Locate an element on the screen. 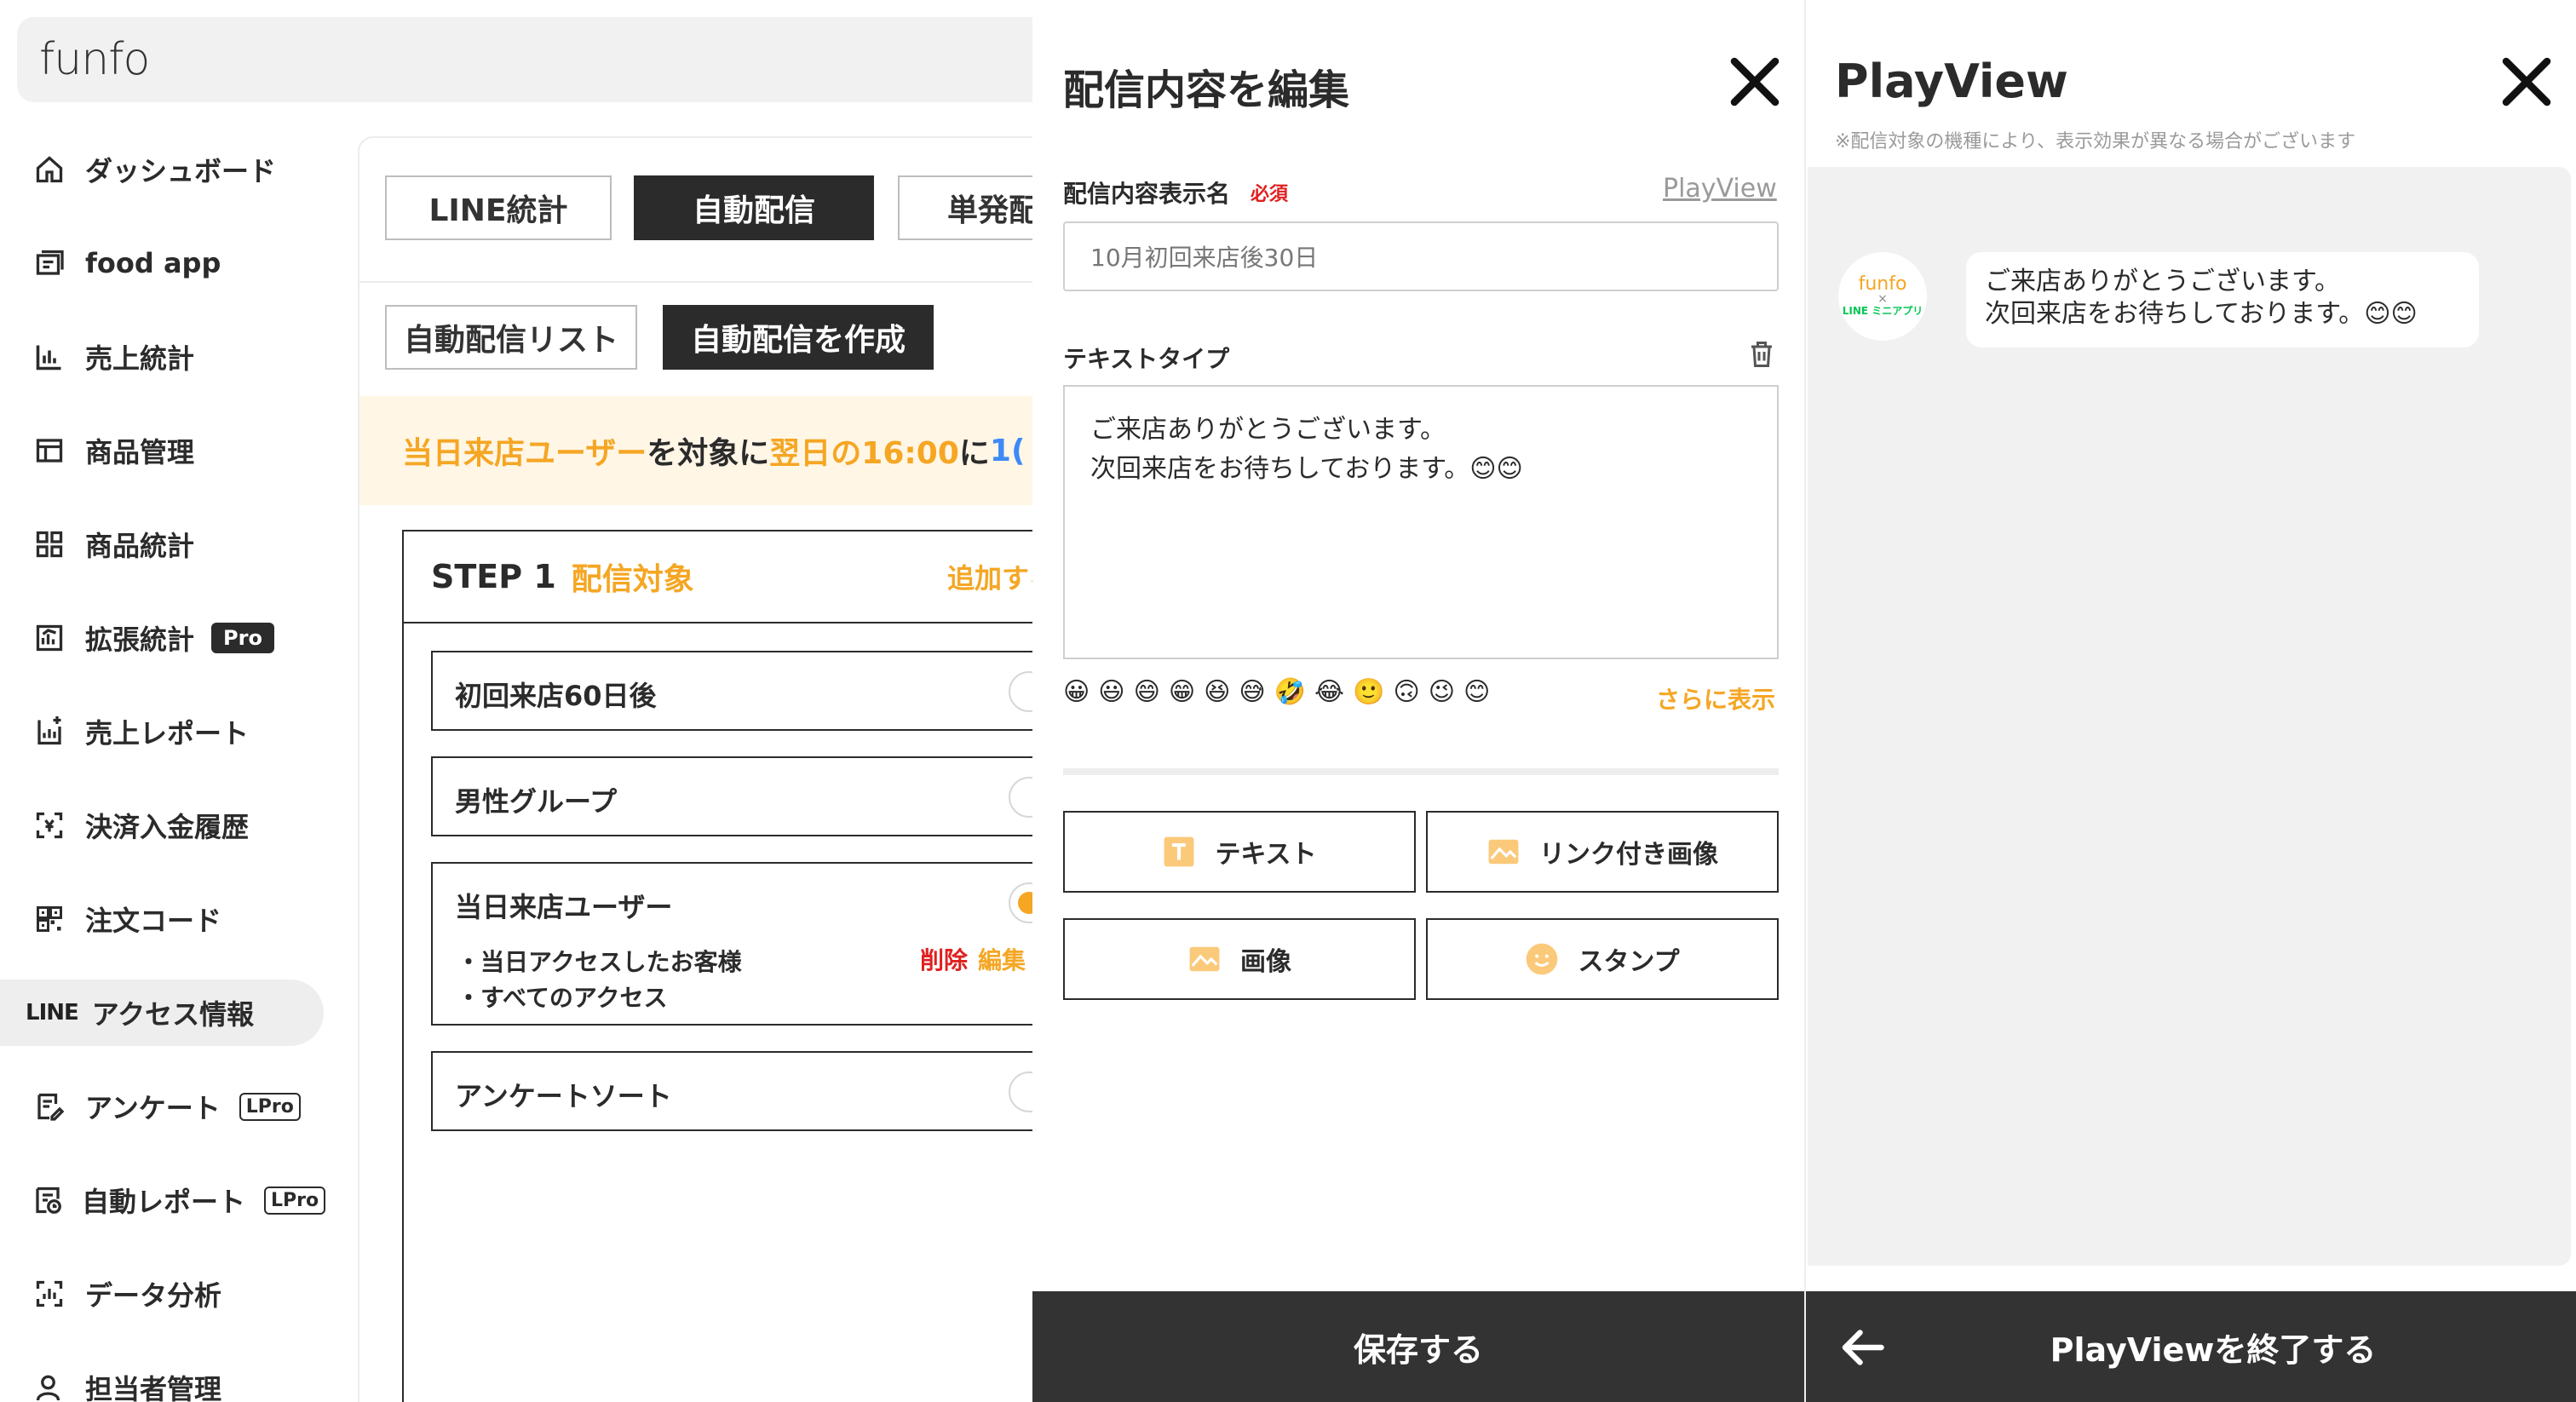  target-option-selected: 当日来店ユーザー ・当日アクセスしたお客様 ・すべてのアクセス 削除 編集 is located at coordinates (731, 944).